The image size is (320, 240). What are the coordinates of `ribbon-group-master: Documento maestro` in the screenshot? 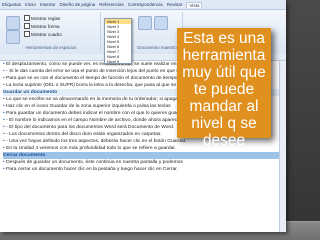 It's located at (157, 31).